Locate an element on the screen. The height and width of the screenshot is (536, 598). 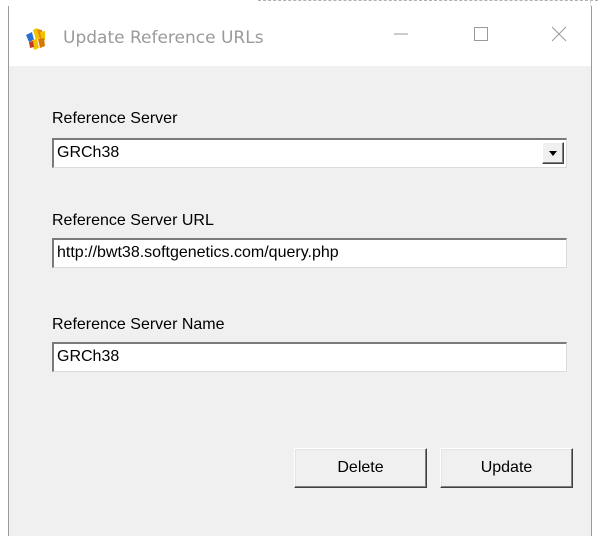
maximize-button is located at coordinates (481, 36).